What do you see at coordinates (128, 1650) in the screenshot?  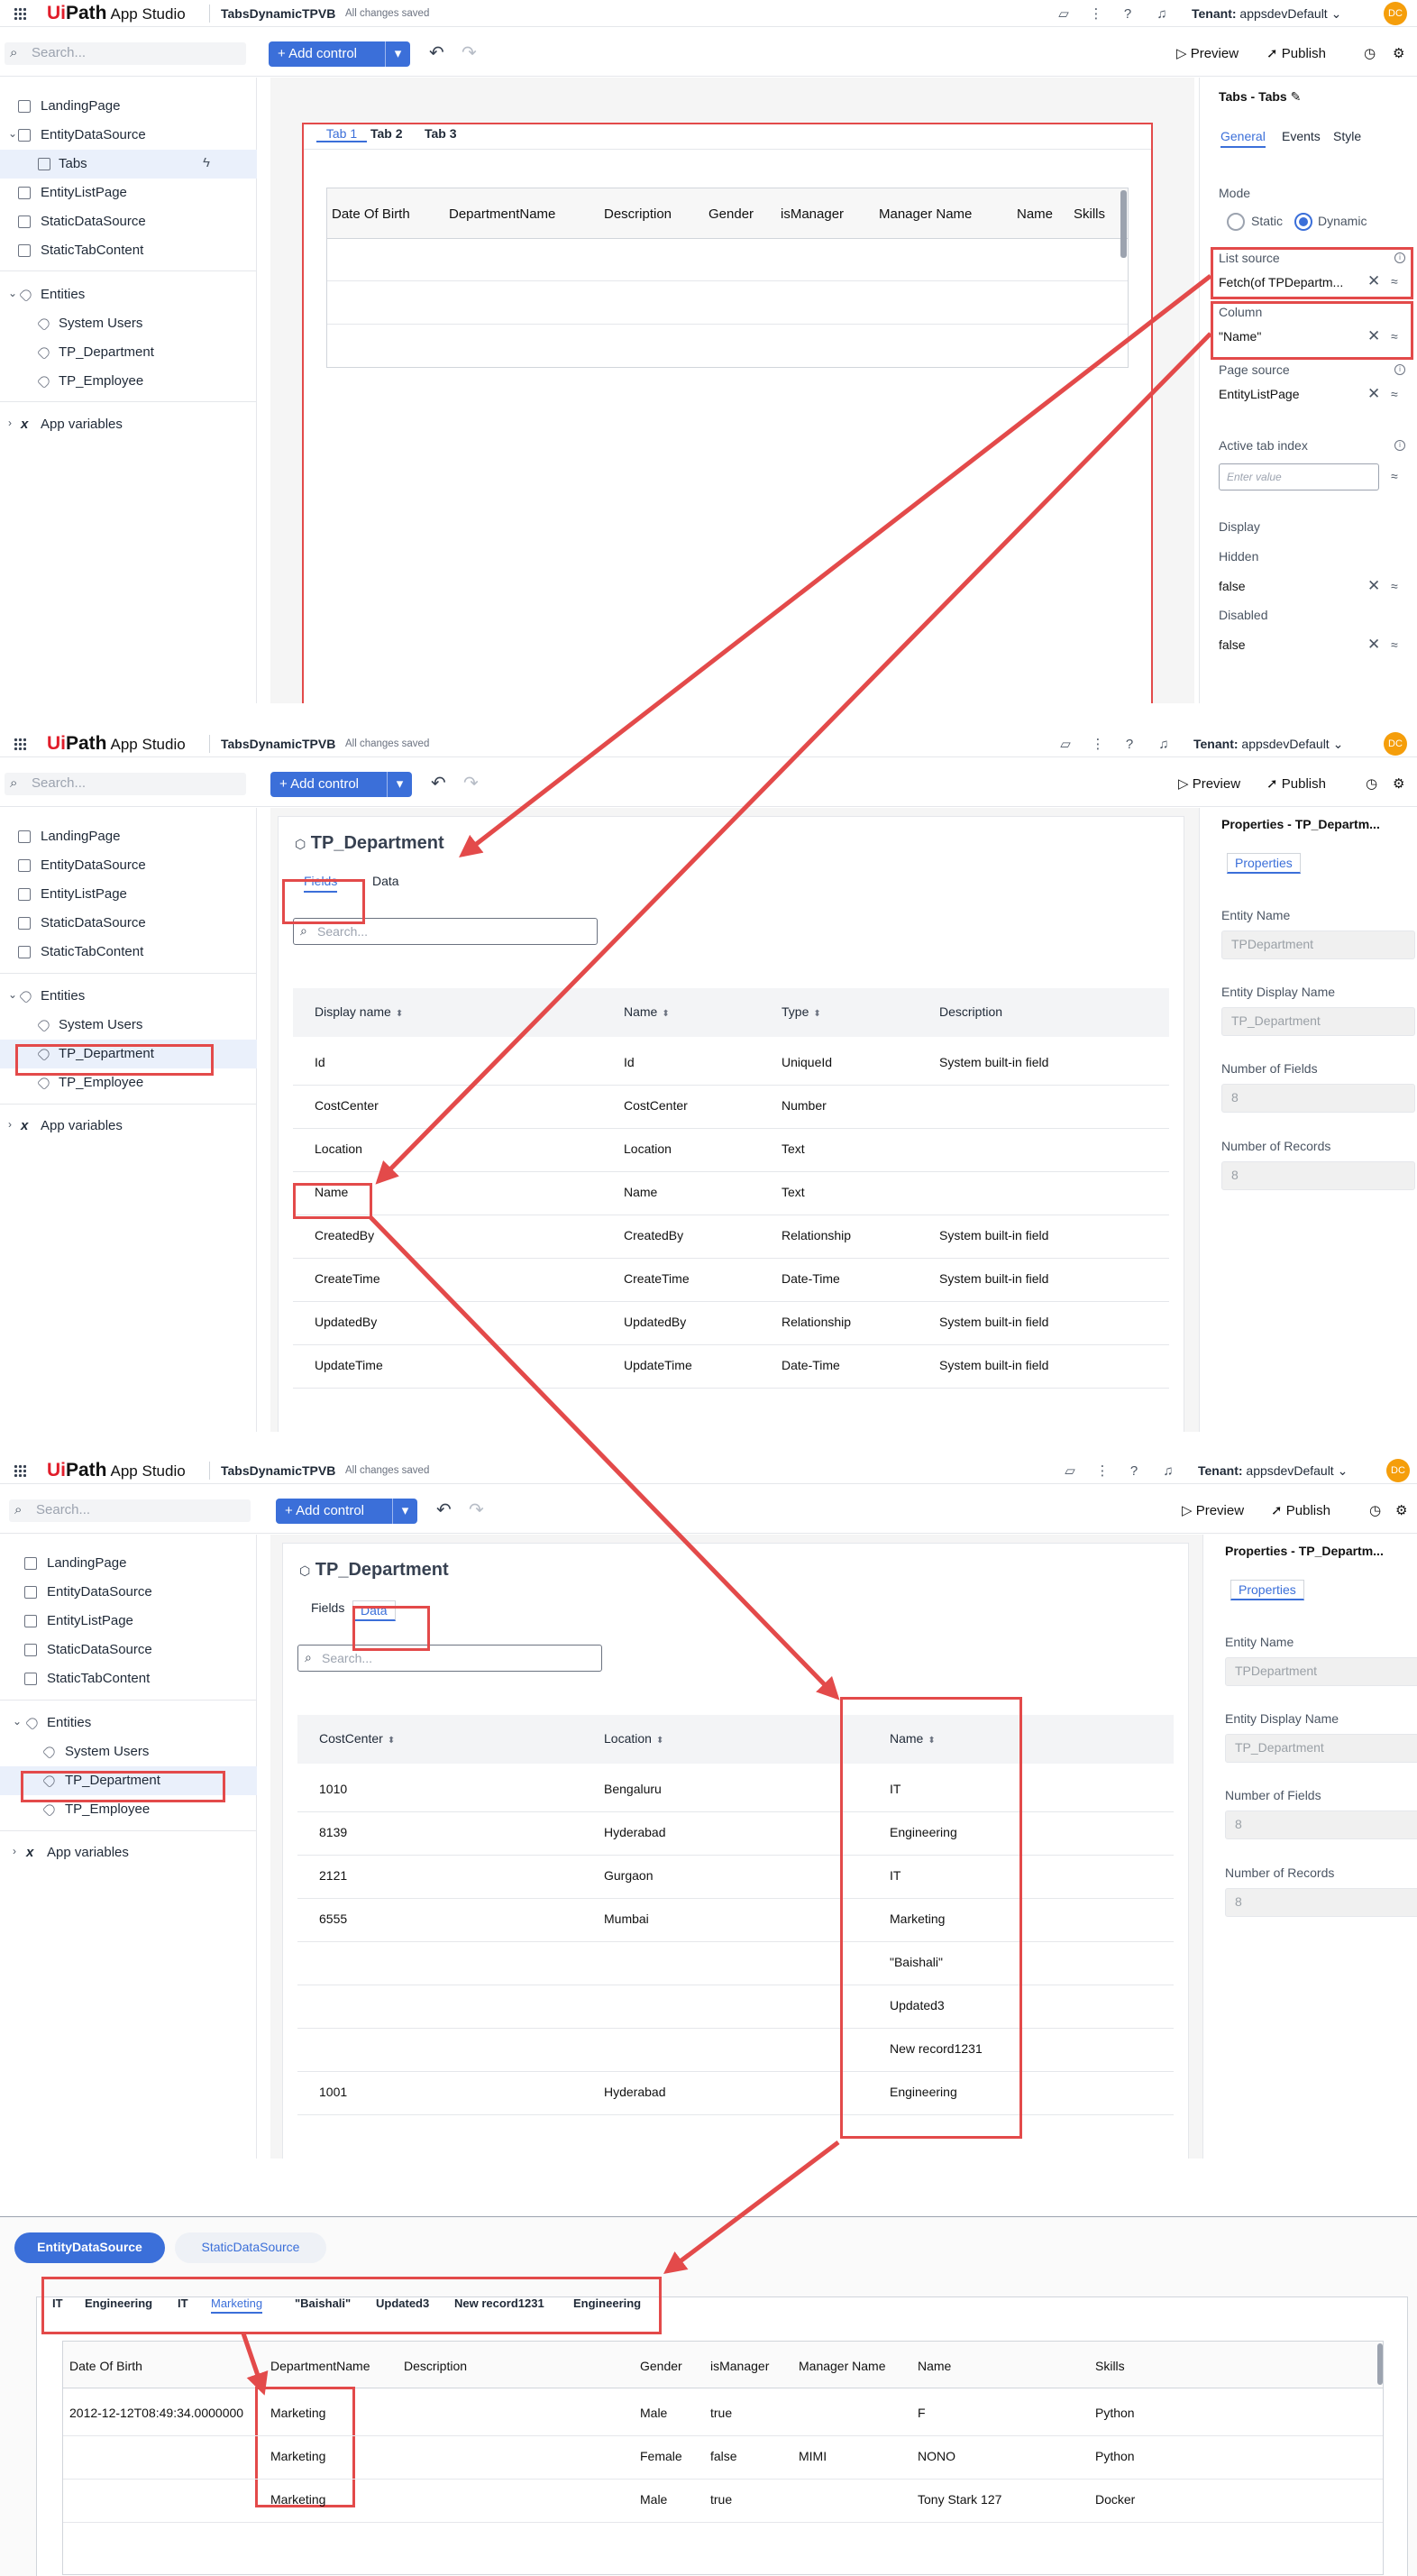 I see `sidebar-item-staticdatasource: StaticDataSource` at bounding box center [128, 1650].